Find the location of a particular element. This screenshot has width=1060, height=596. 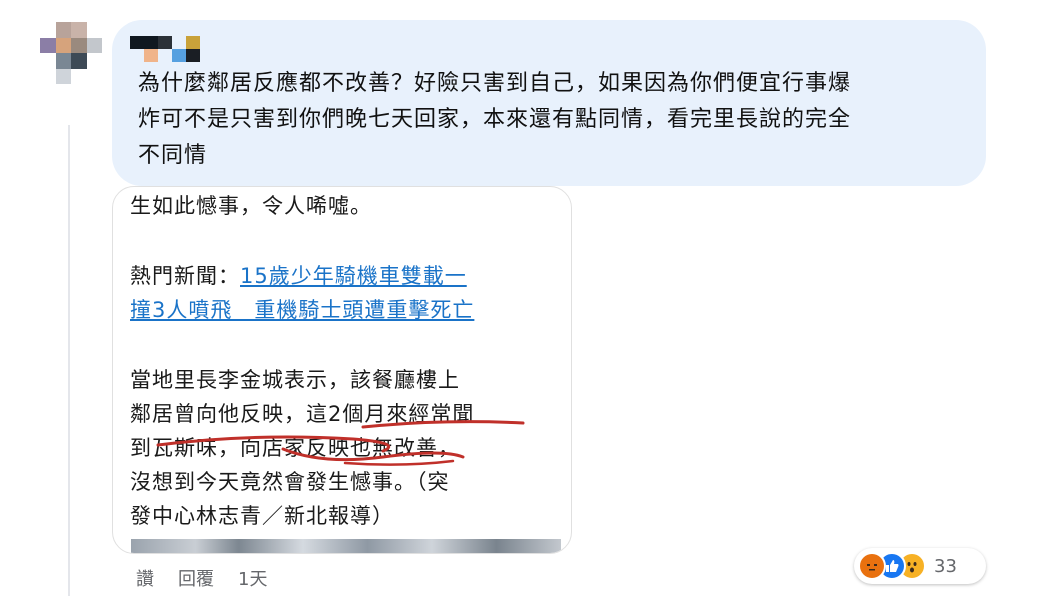

reply-button: 回覆 is located at coordinates (196, 578).